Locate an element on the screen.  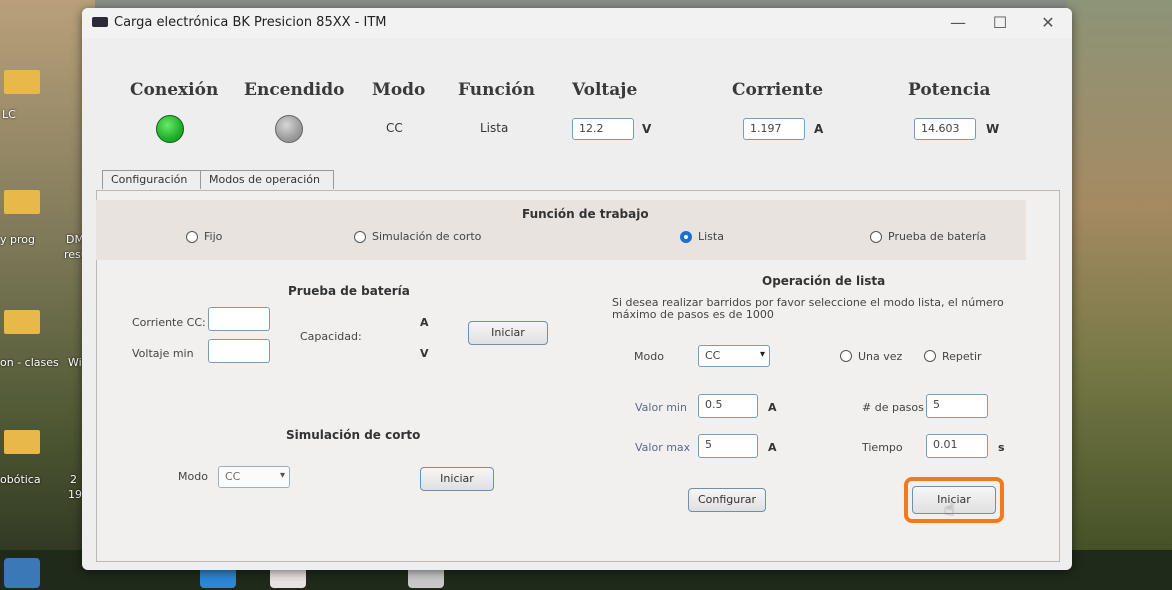
radio-repetir is located at coordinates (930, 356).